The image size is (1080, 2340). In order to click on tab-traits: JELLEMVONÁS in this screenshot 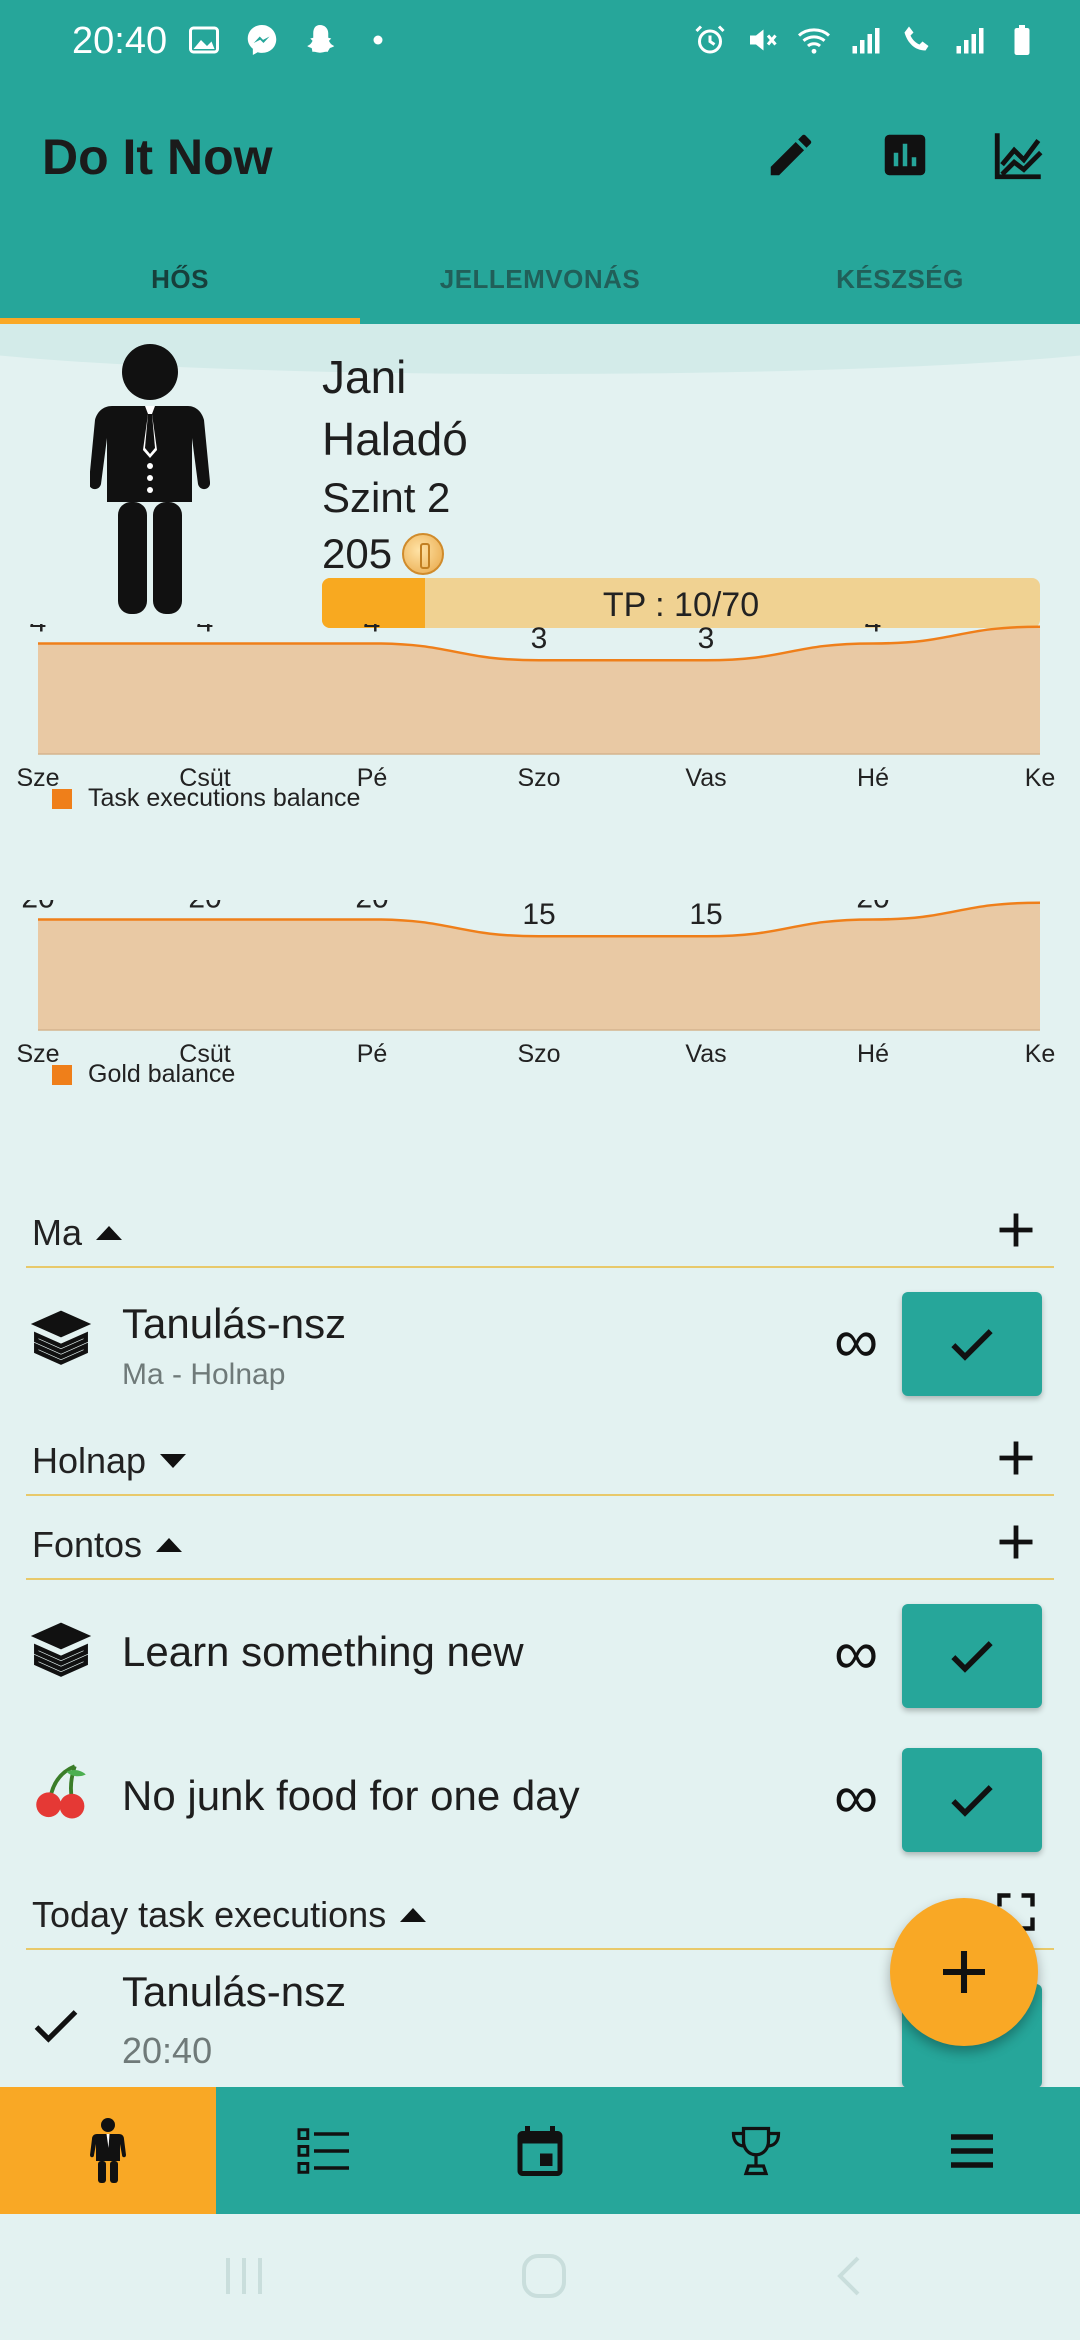, I will do `click(540, 279)`.